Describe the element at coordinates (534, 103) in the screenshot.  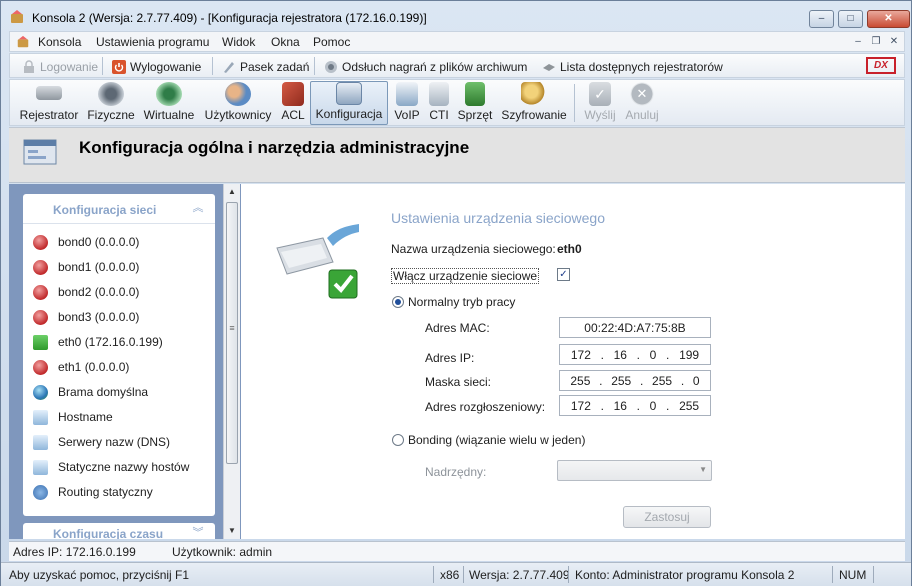
I see `tab-szyfrowanie: Szyfrowanie` at that location.